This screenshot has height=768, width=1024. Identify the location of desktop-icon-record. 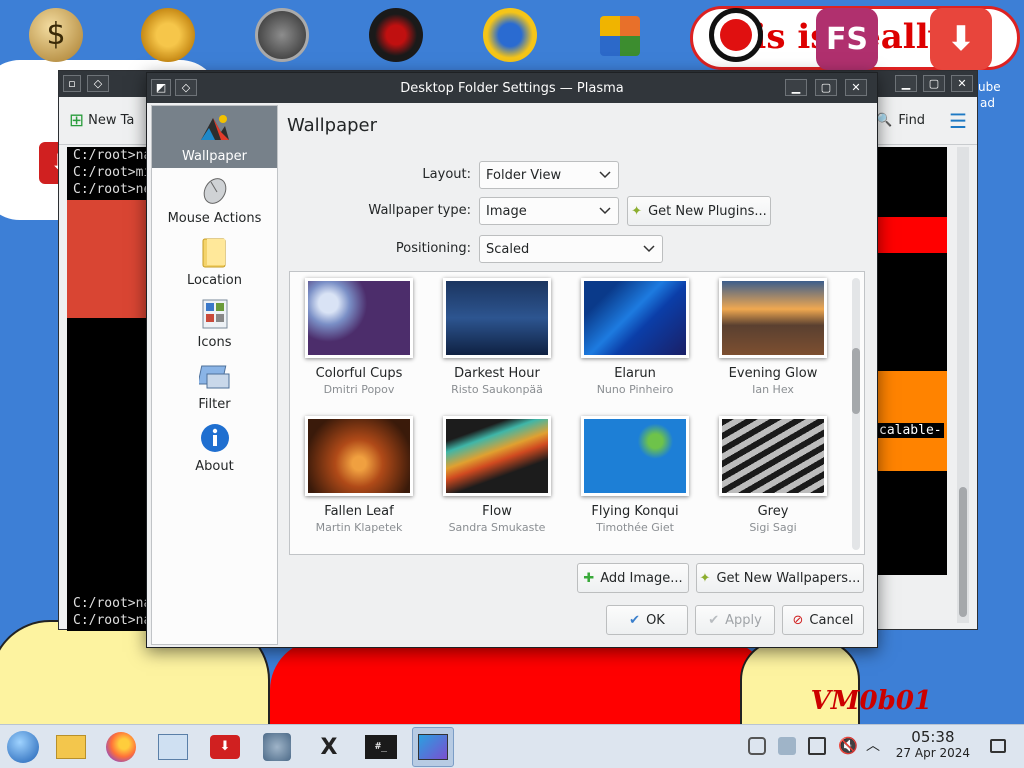
(736, 32).